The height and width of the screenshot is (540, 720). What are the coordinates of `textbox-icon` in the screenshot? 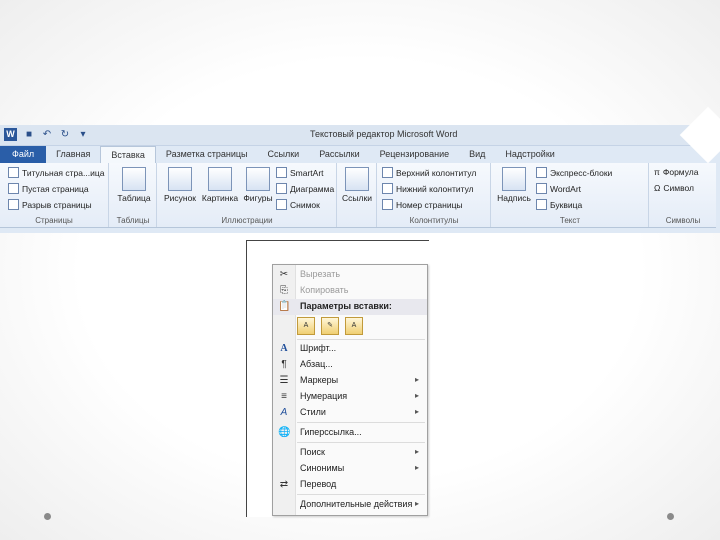 It's located at (514, 179).